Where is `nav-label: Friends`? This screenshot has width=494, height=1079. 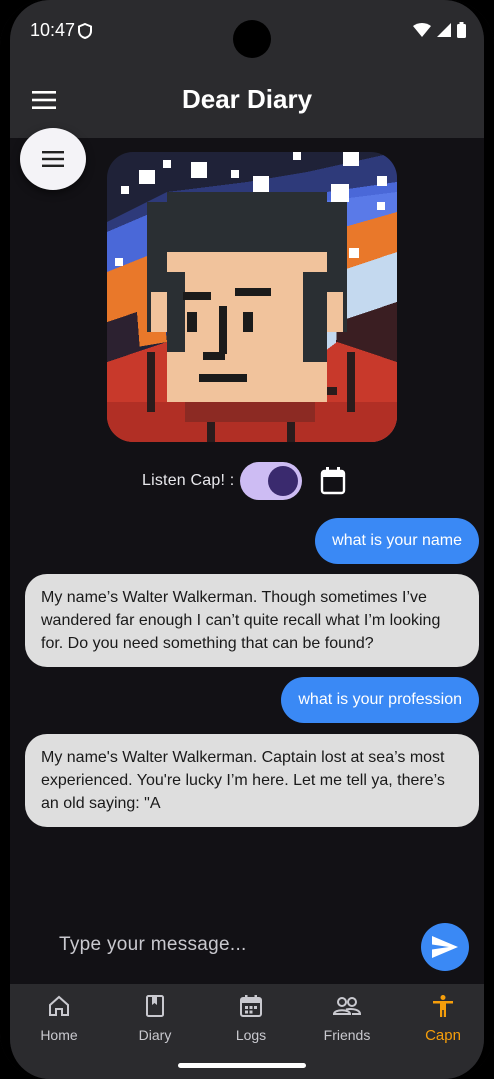
nav-label: Friends is located at coordinates (347, 1035).